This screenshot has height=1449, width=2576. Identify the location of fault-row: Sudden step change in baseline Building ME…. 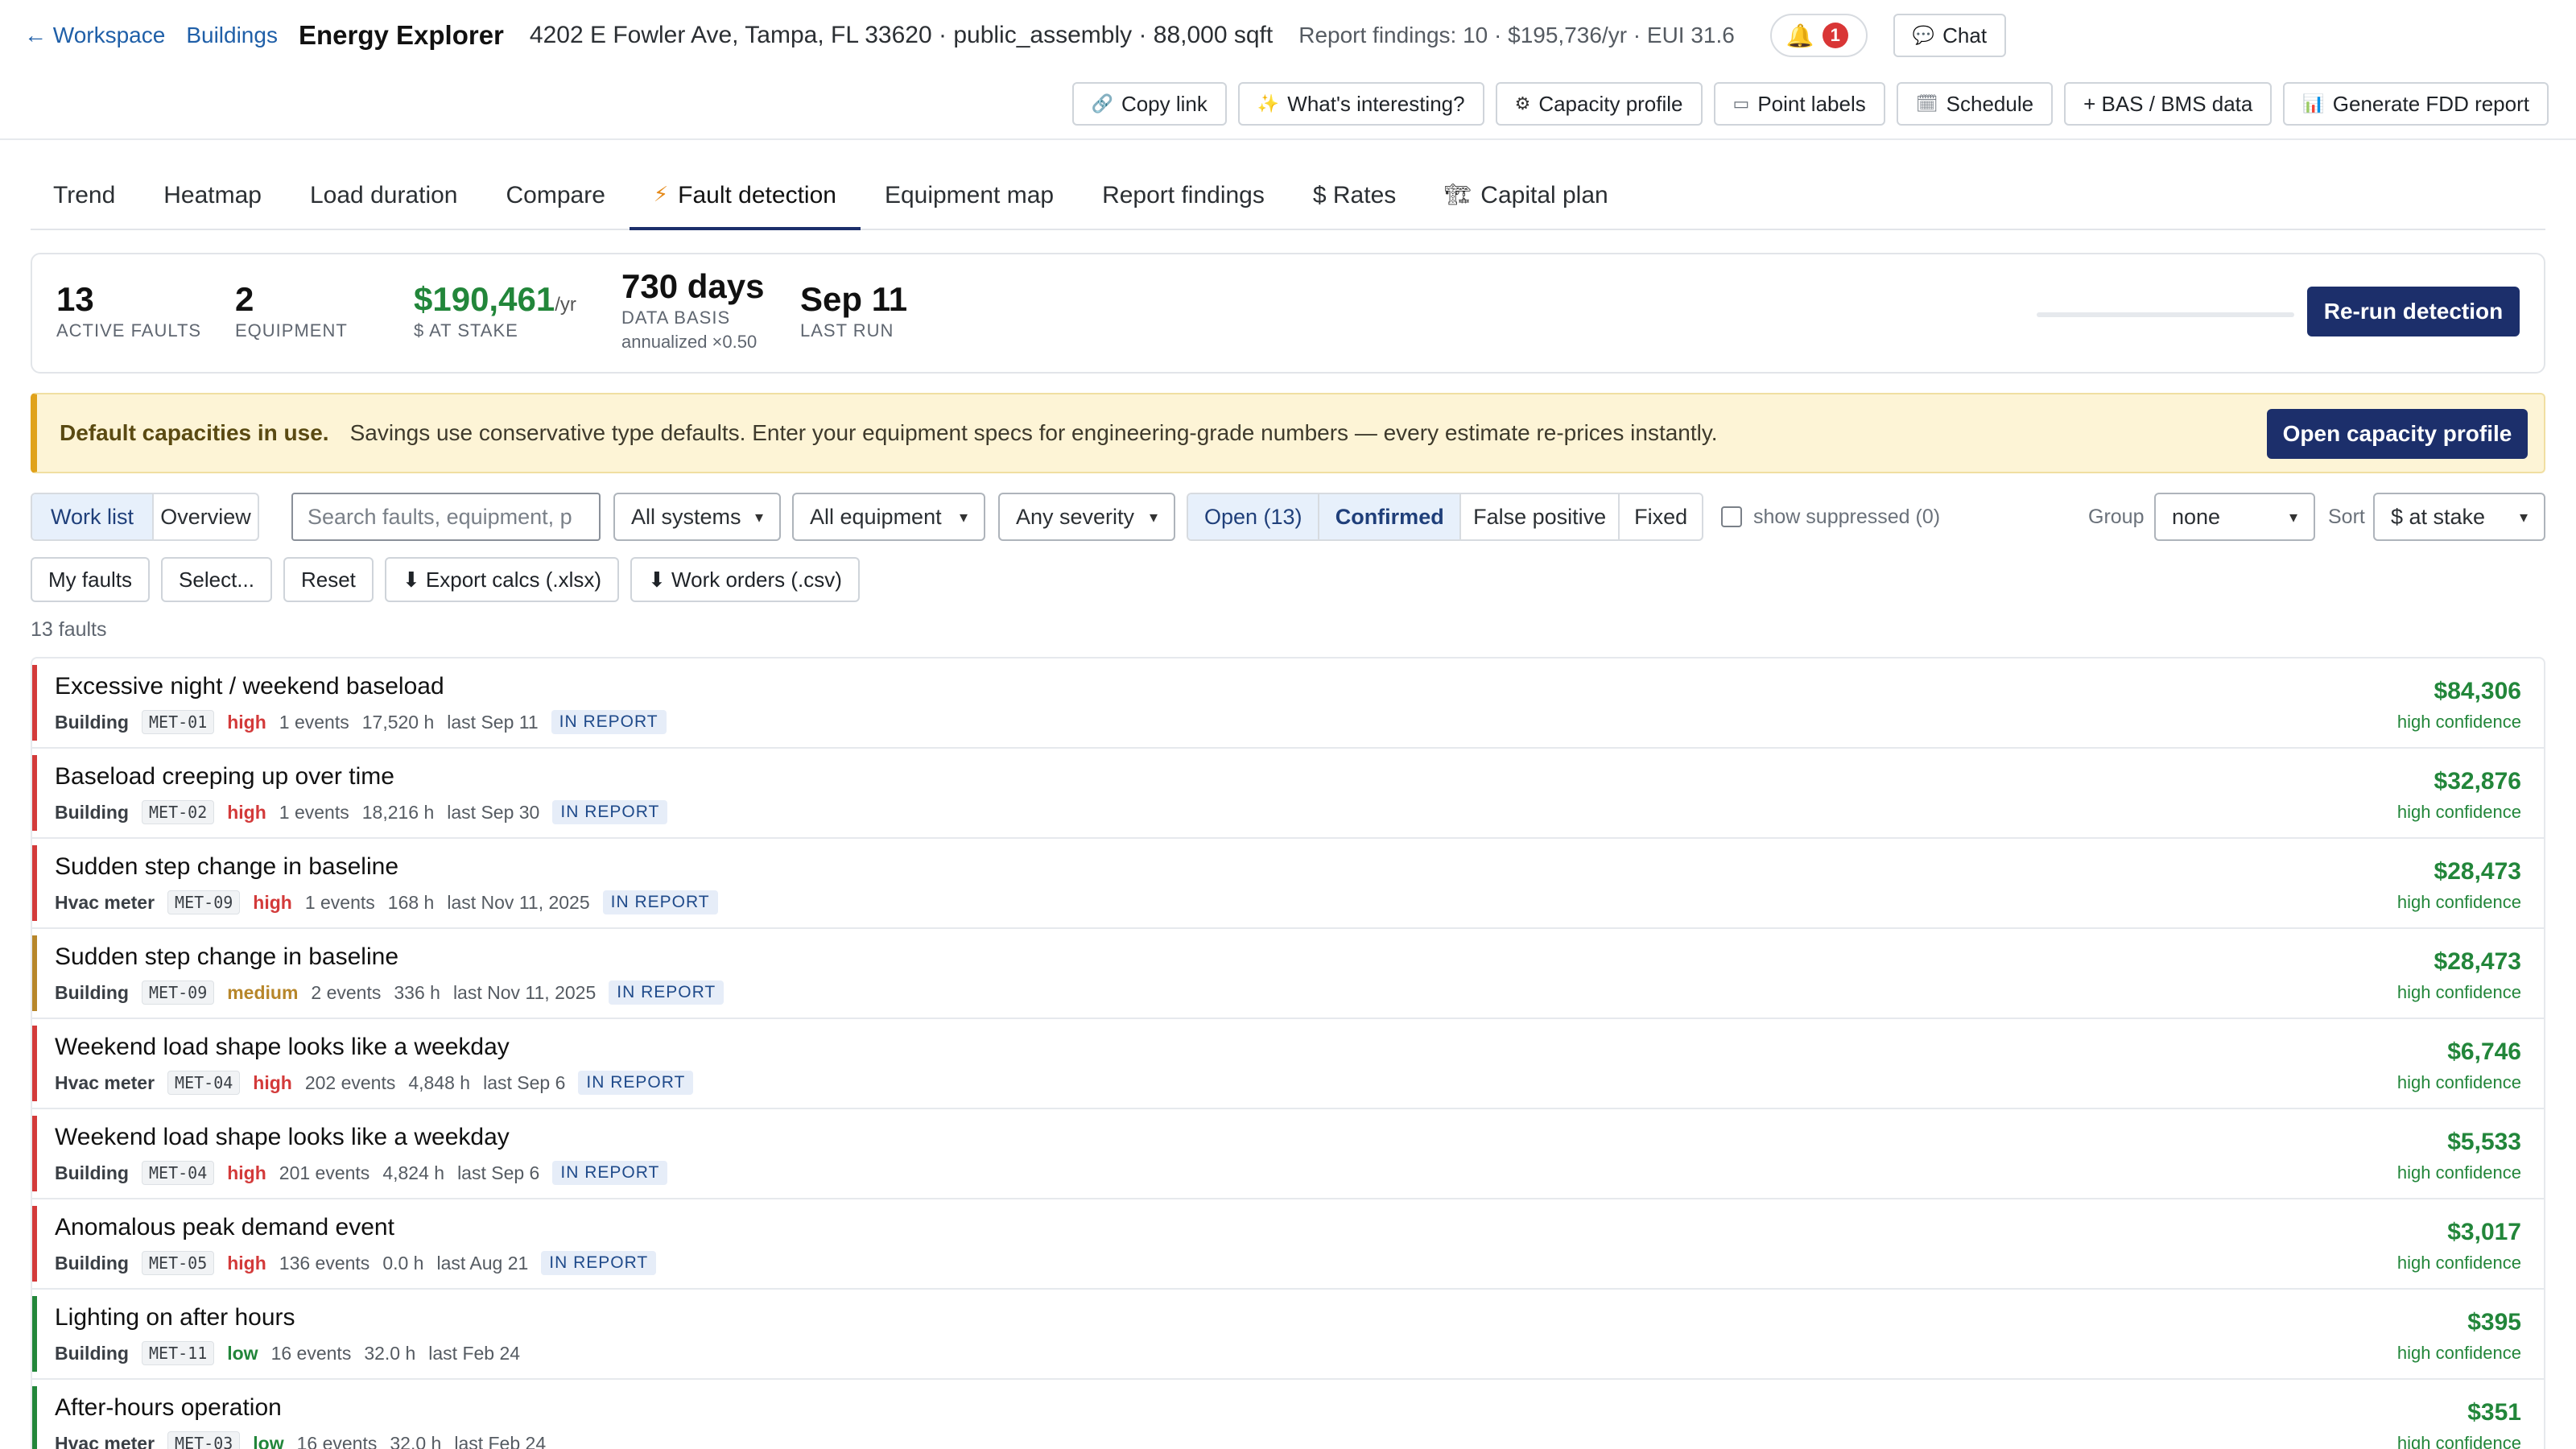
(1288, 974).